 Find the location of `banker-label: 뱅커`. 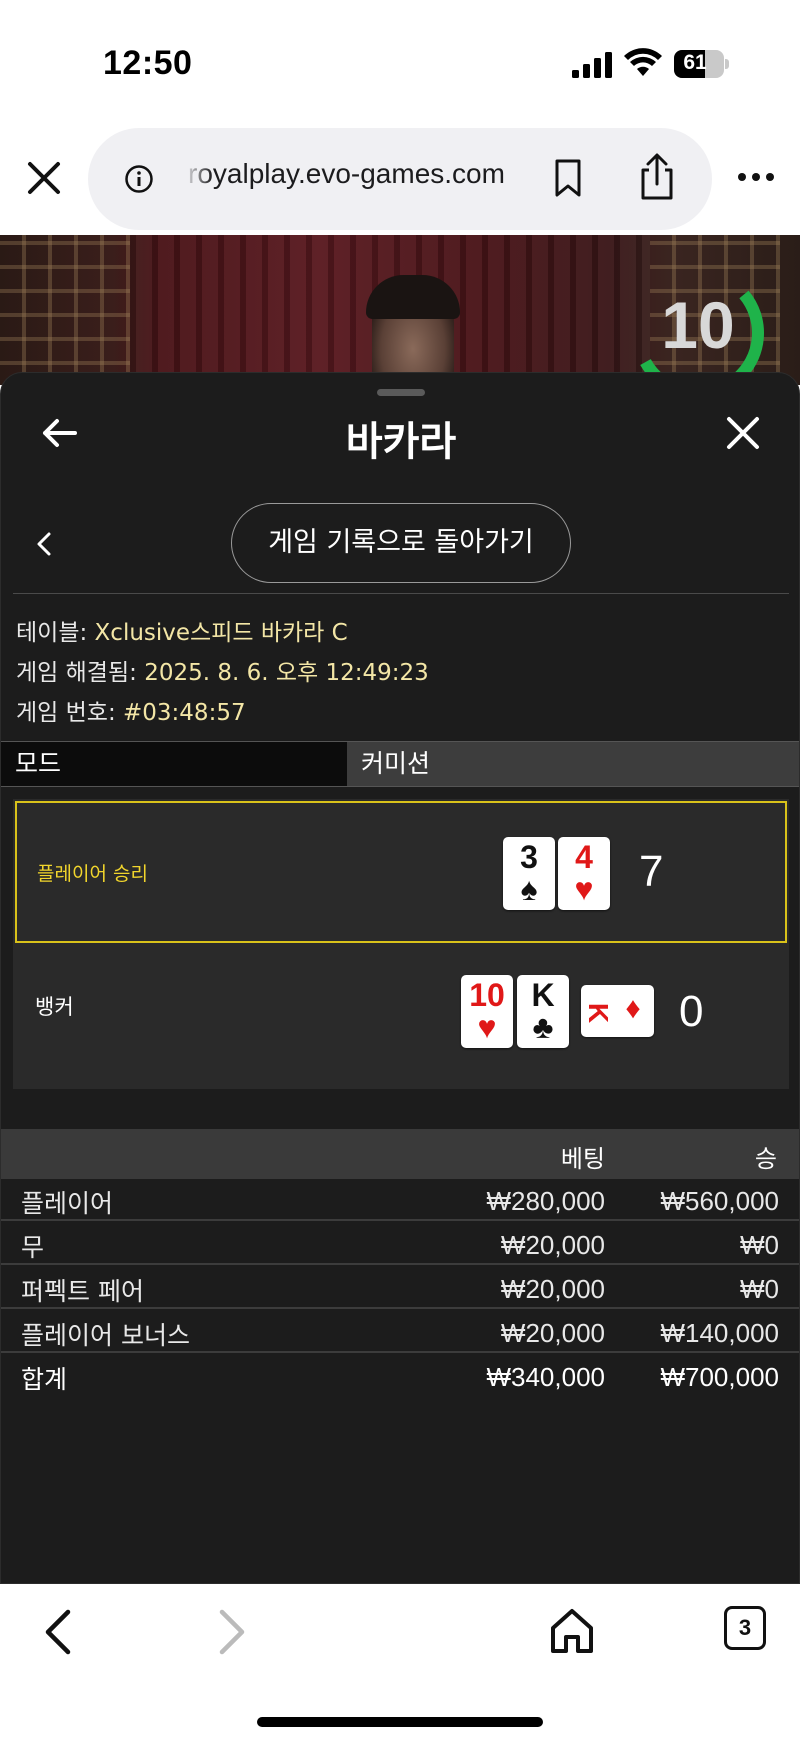

banker-label: 뱅커 is located at coordinates (54, 1007).